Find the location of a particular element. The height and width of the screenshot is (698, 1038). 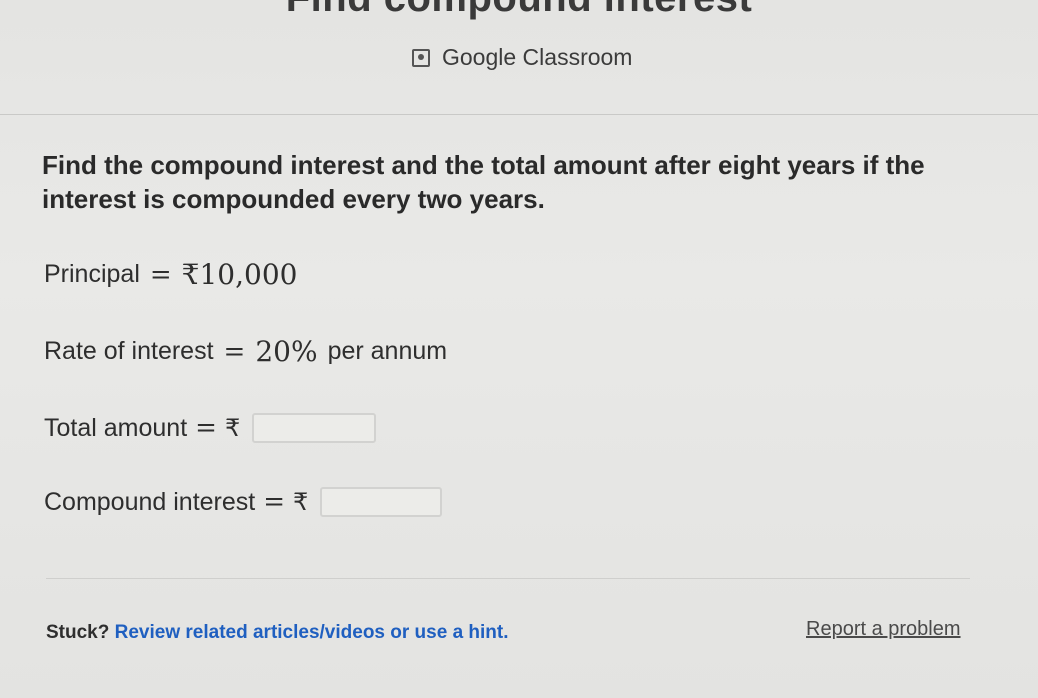

google-classroom-button: Google Classroom is located at coordinates (522, 57).